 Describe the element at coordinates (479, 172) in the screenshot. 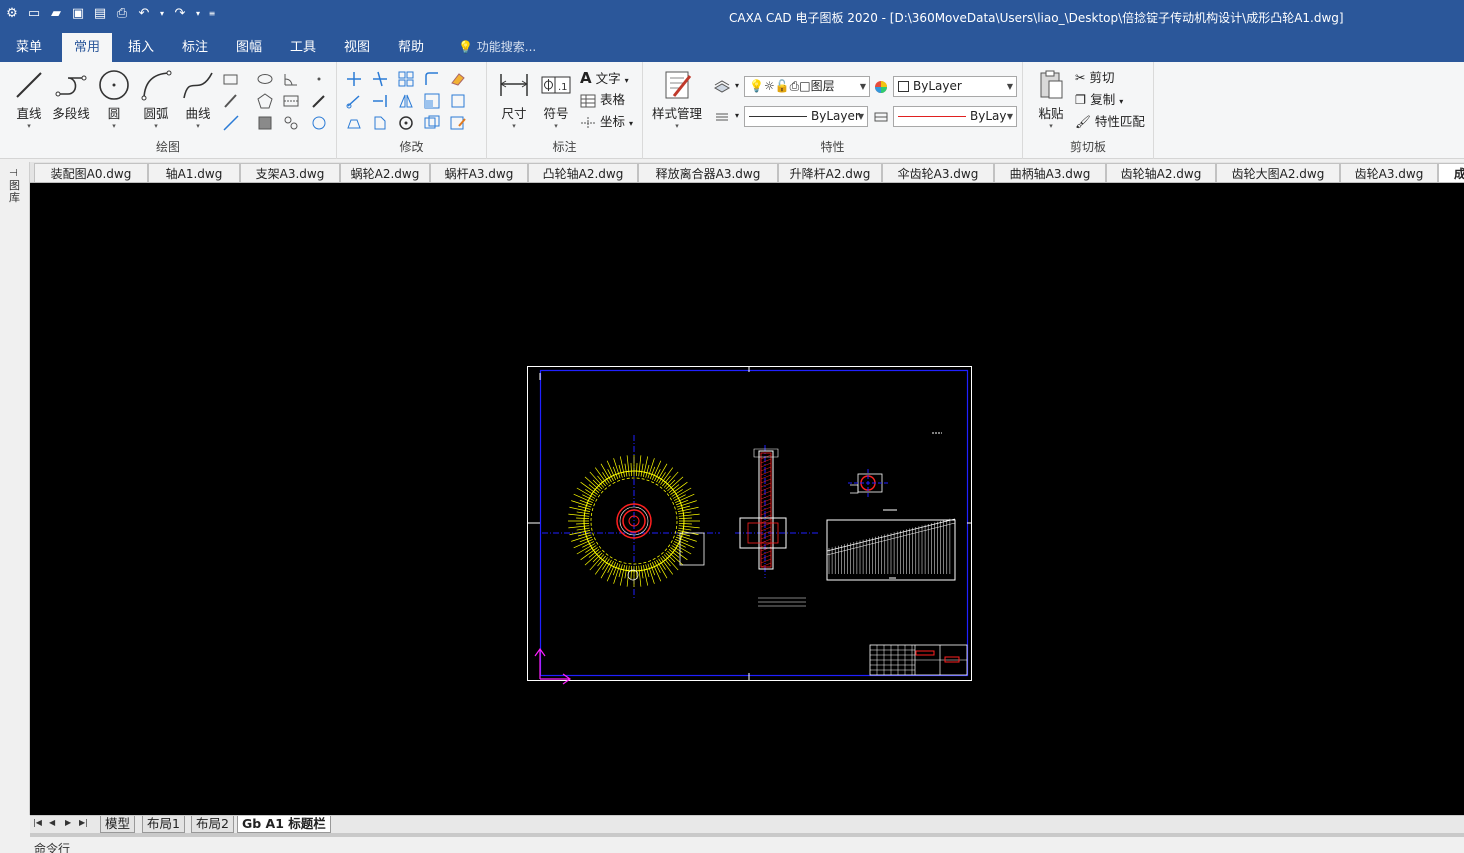

I see `doc-tab: 蜗杆A3.dwg` at that location.